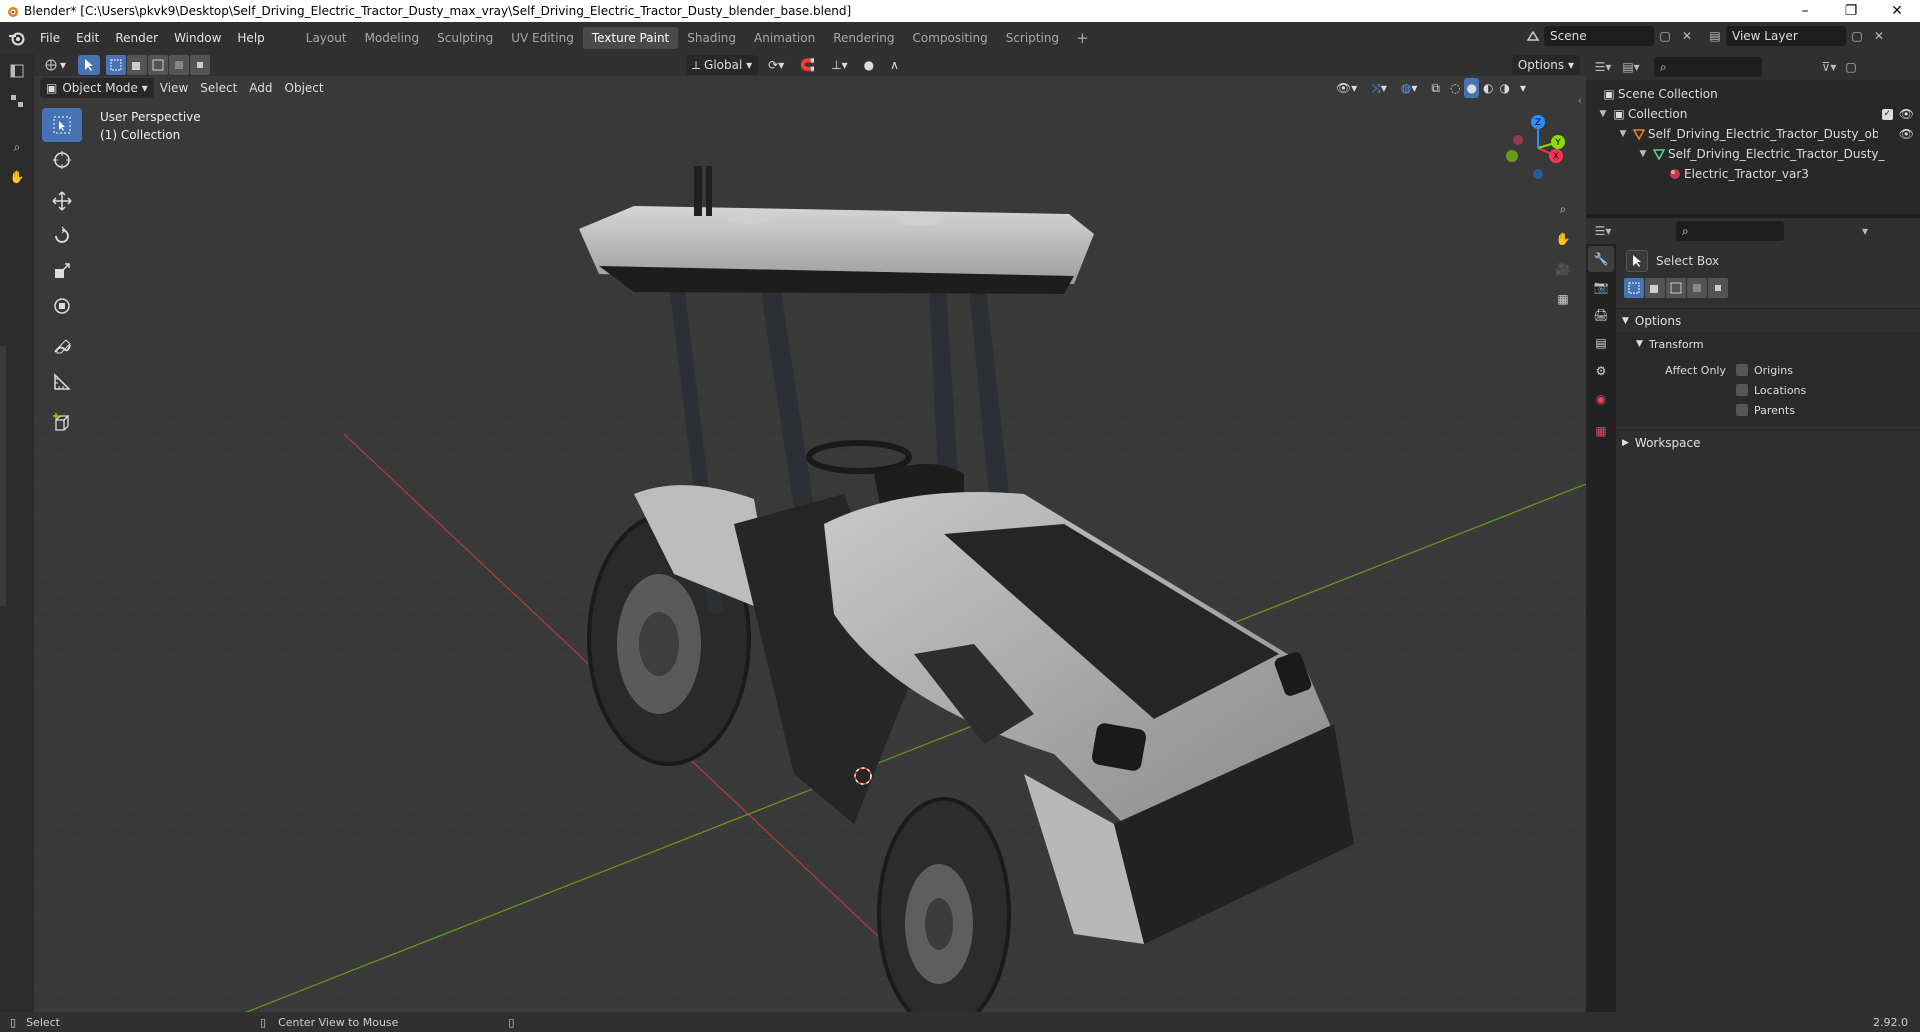 This screenshot has width=1920, height=1032. What do you see at coordinates (1753, 114) in the screenshot?
I see `outliner-row-collection: ▼ ▣ Collection ✓ 👁` at bounding box center [1753, 114].